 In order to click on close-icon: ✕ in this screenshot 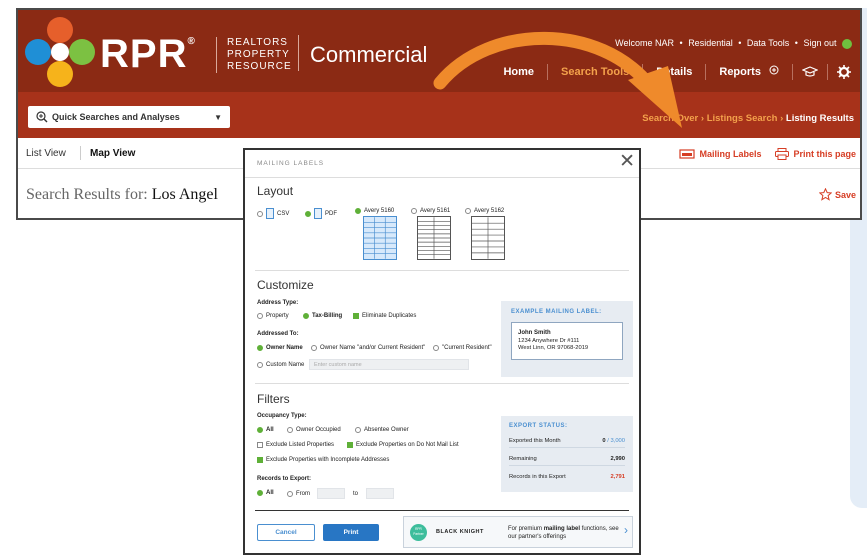, I will do `click(627, 162)`.